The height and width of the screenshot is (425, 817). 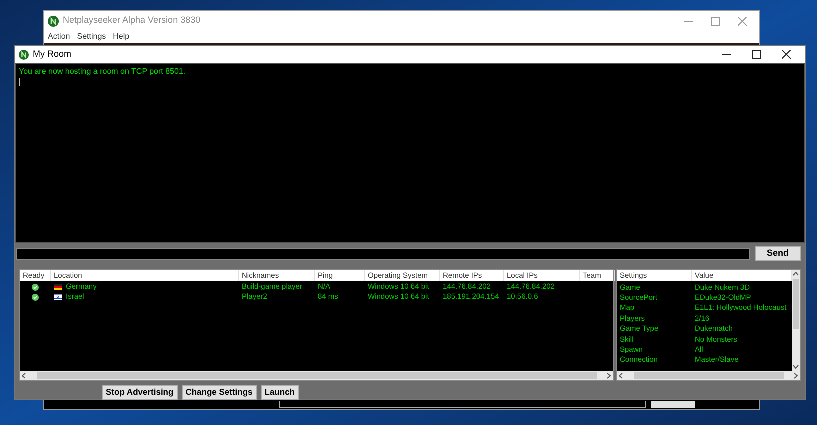 What do you see at coordinates (103, 72) in the screenshot?
I see `chat-message: You are now hosting a room on TCP port 8501.` at bounding box center [103, 72].